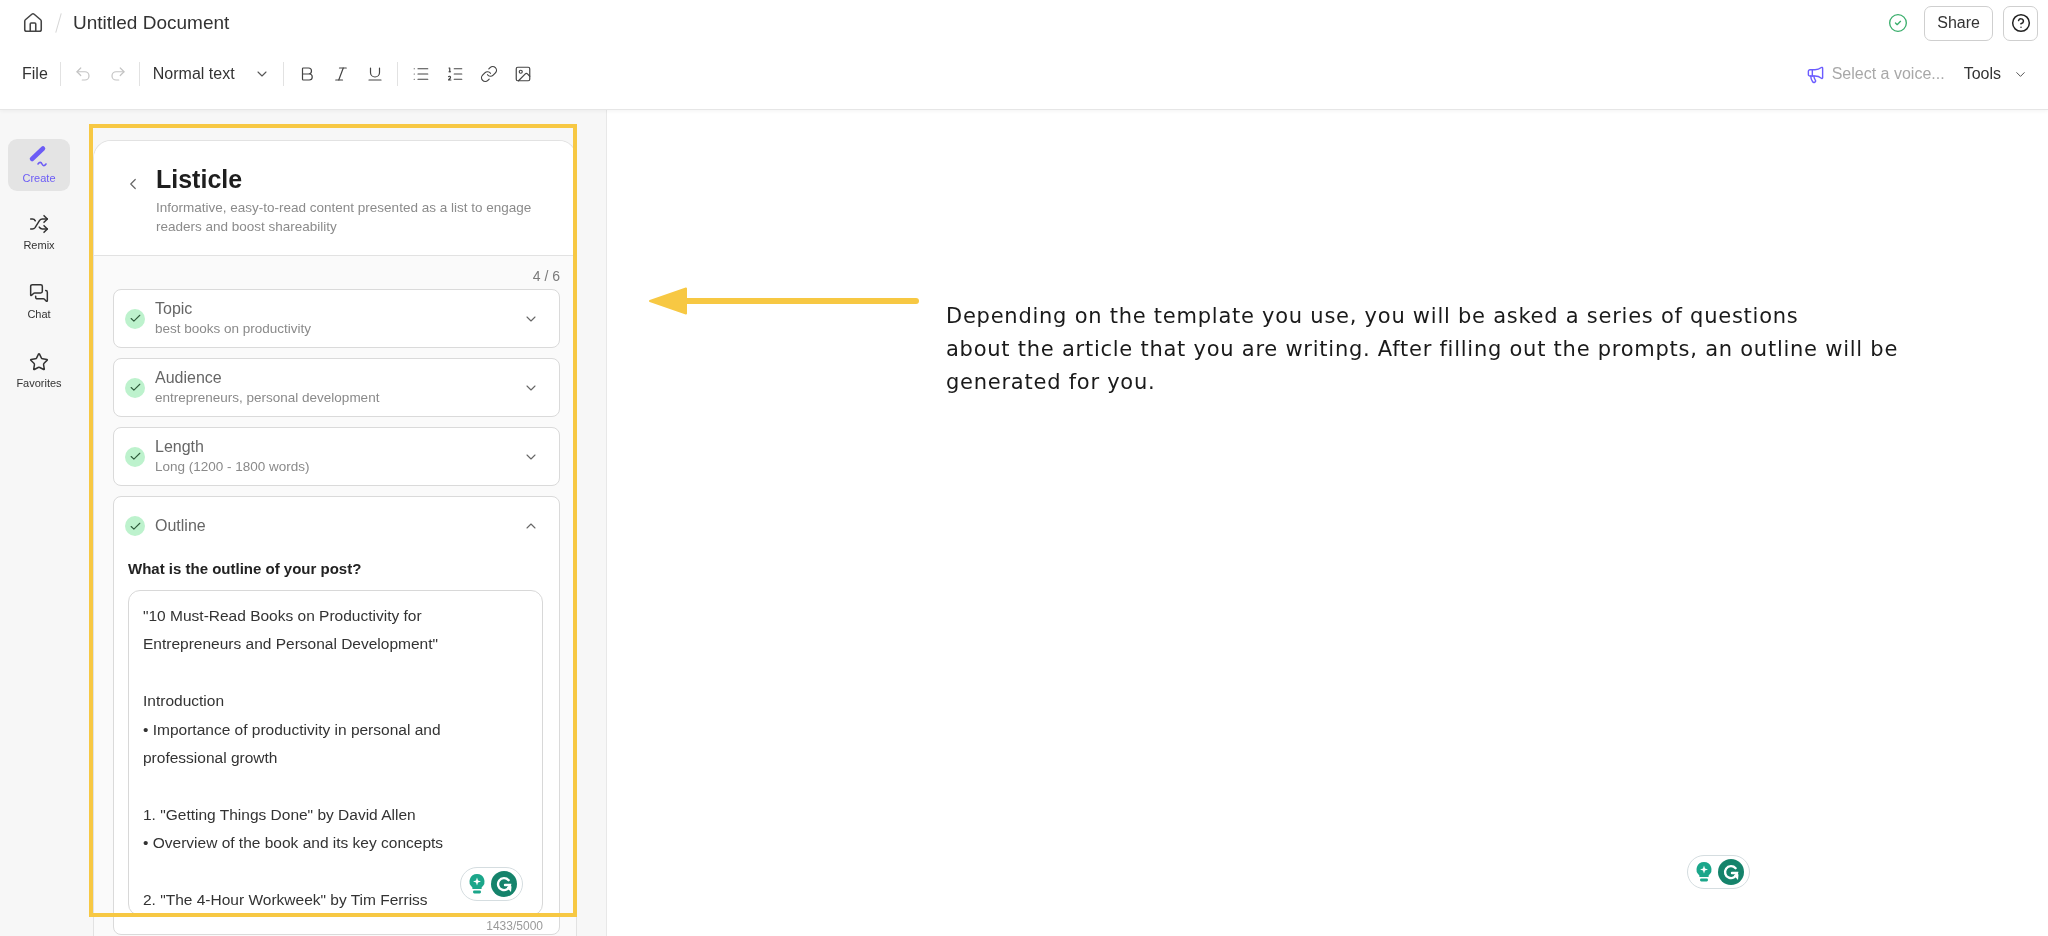  I want to click on step-value: entrepreneurs, personal development, so click(268, 398).